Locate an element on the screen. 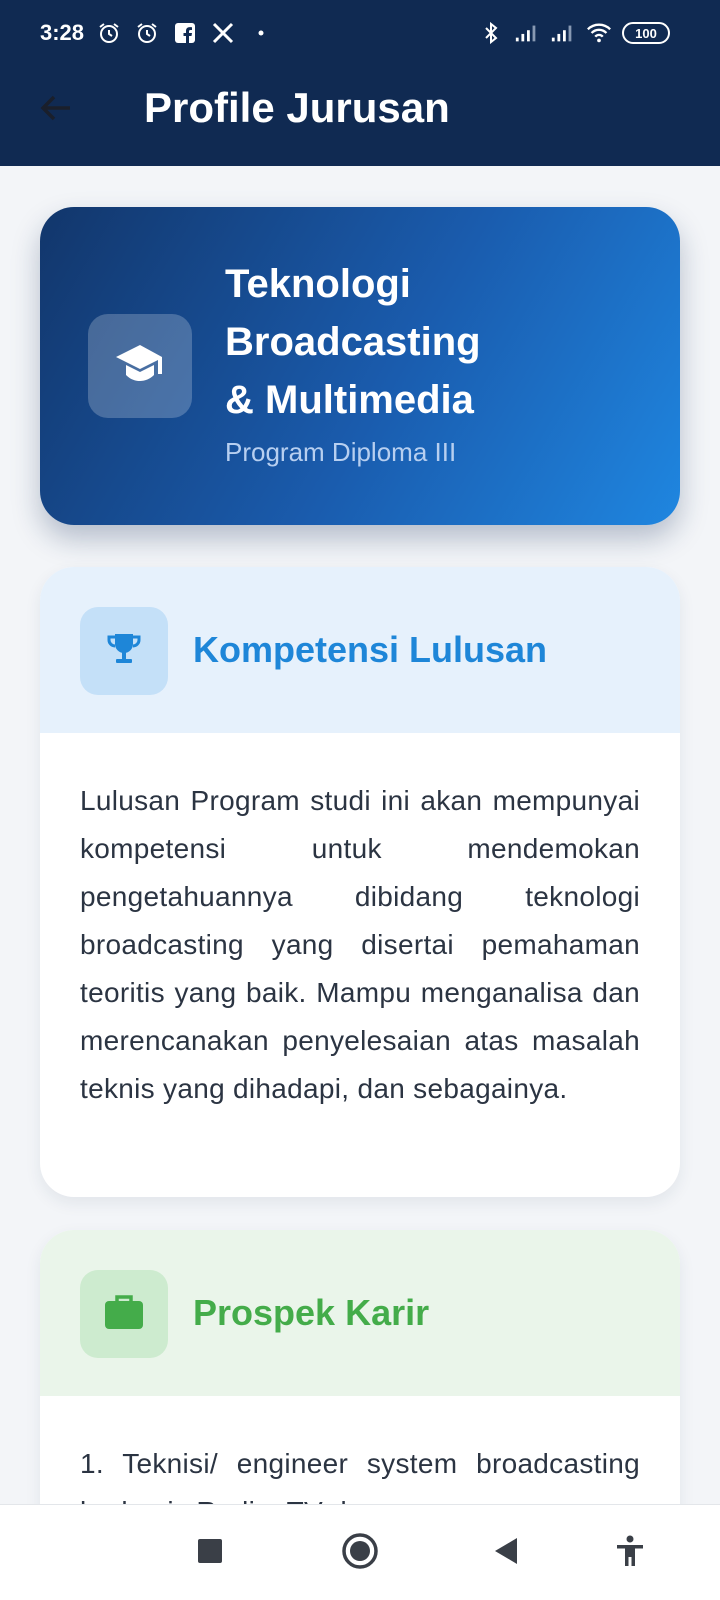 The width and height of the screenshot is (720, 1600). accessibility-icon is located at coordinates (630, 1553).